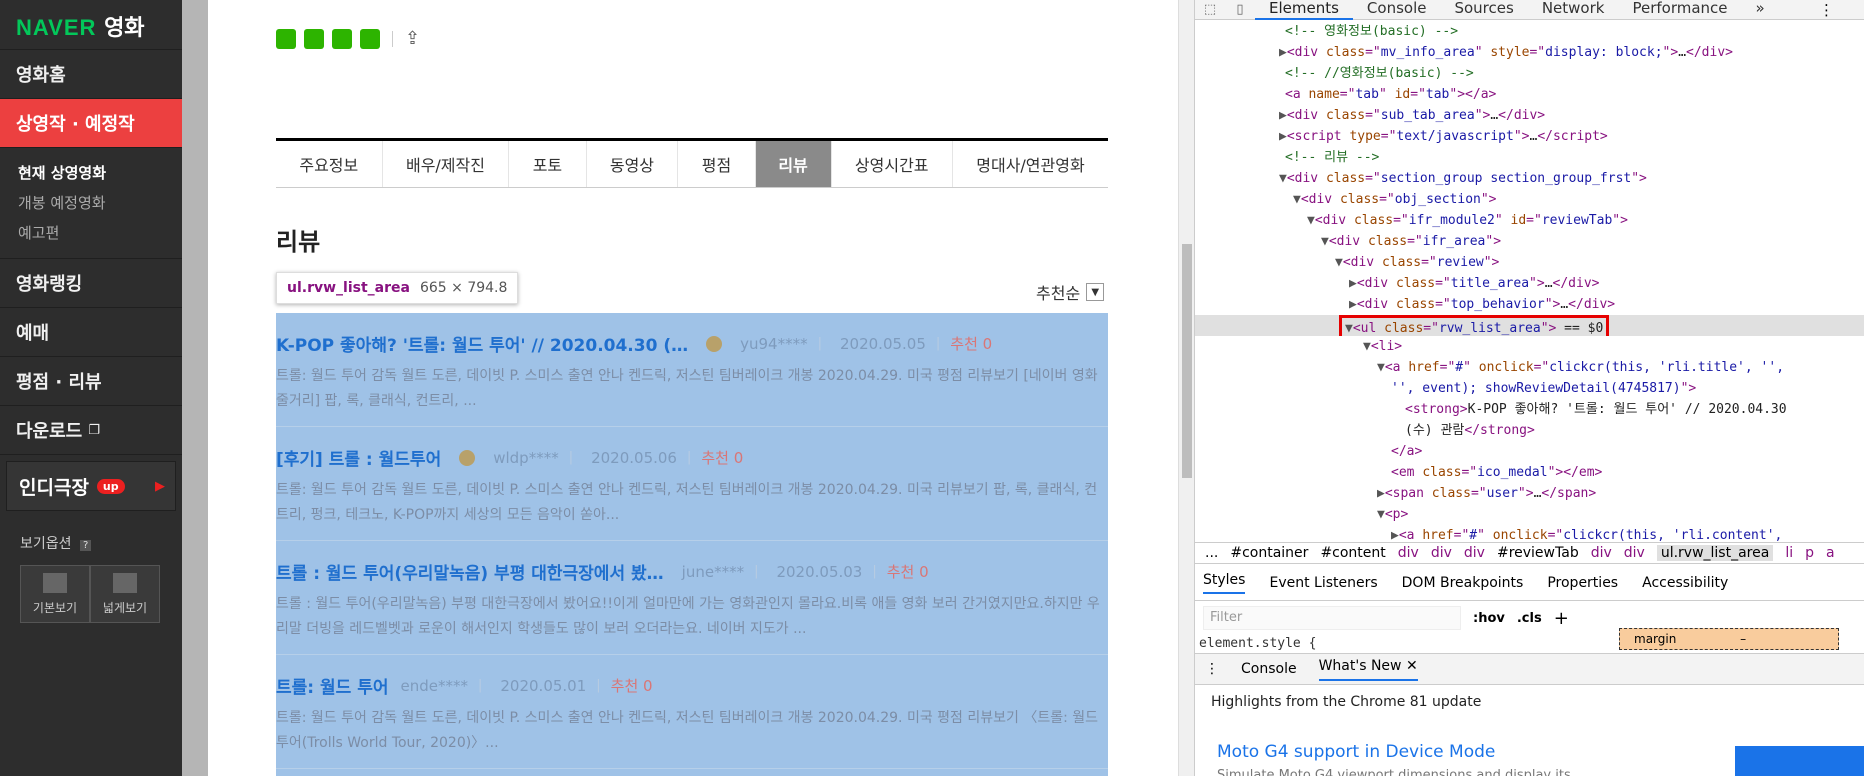 This screenshot has width=1864, height=776. Describe the element at coordinates (1269, 669) in the screenshot. I see `drawer-tab-console: Console` at that location.